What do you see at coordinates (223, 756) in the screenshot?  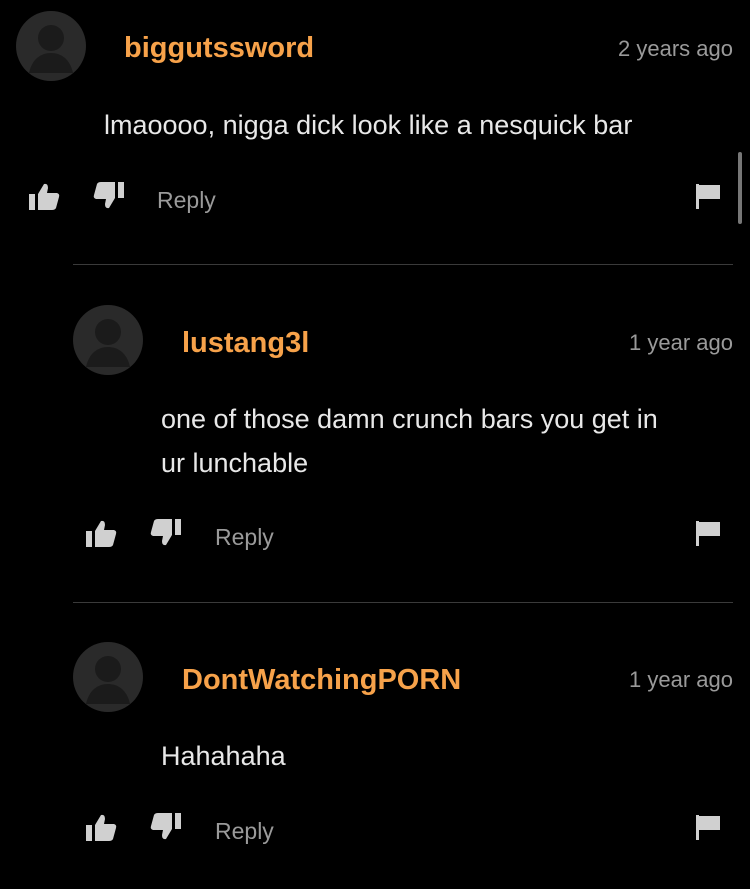 I see `comment-text: Hahahaha` at bounding box center [223, 756].